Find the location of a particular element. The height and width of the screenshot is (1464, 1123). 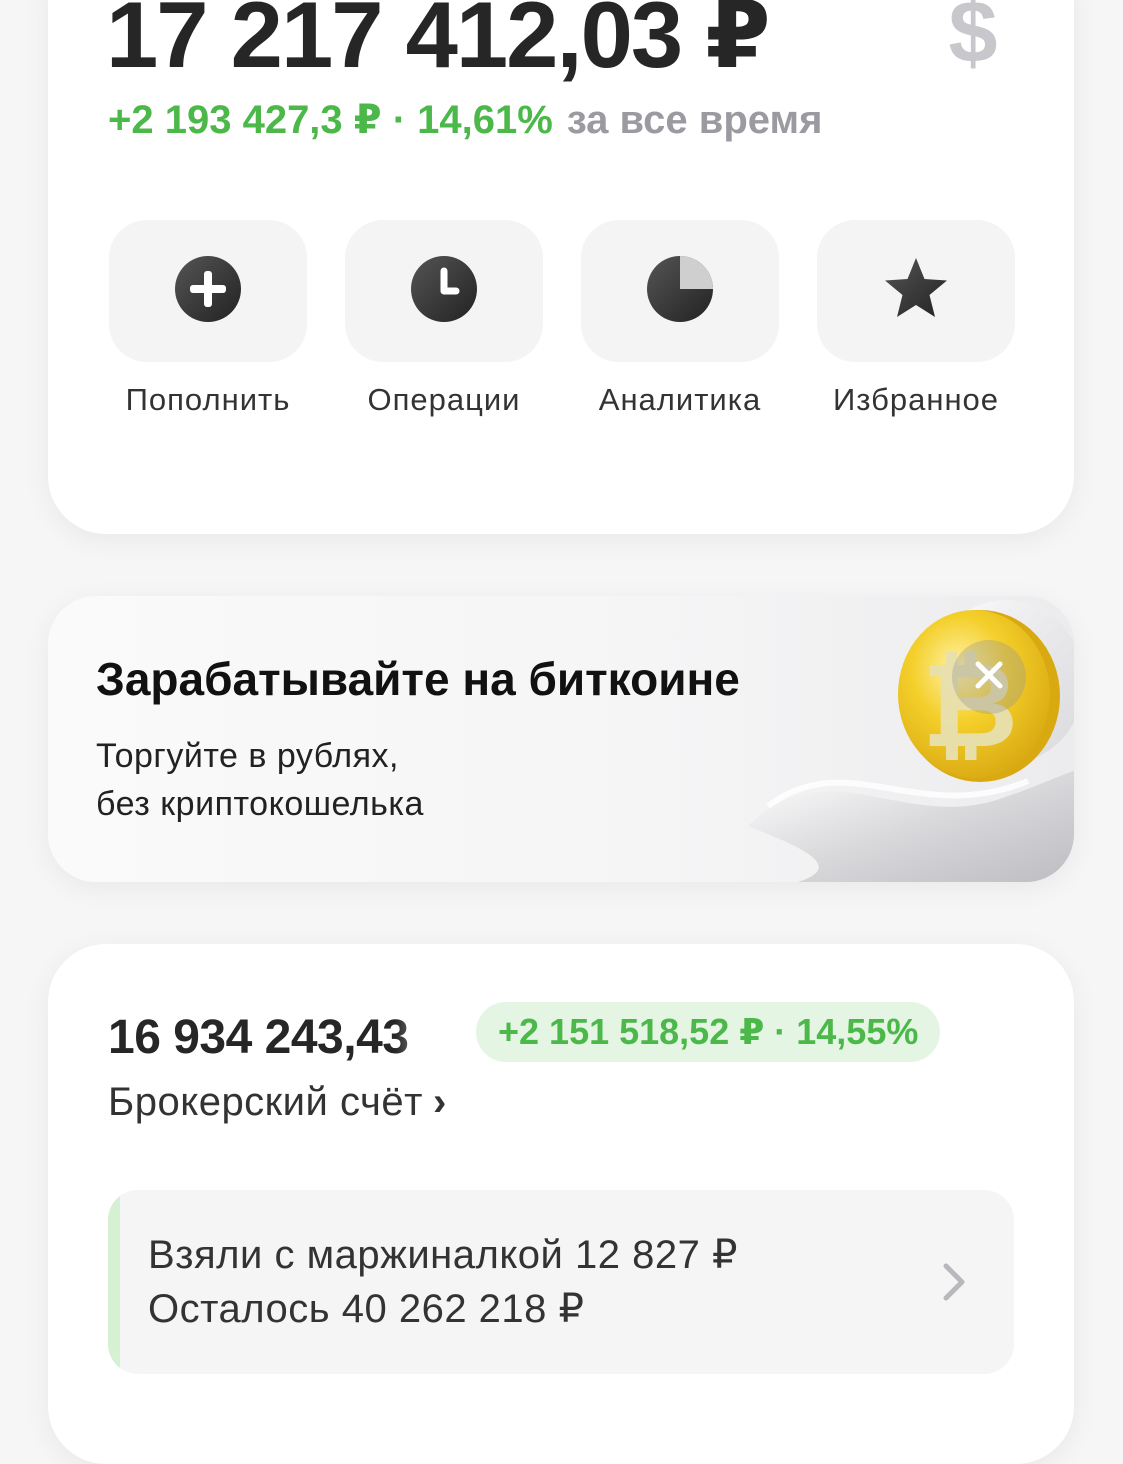

action-operations: Операции is located at coordinates (444, 319).